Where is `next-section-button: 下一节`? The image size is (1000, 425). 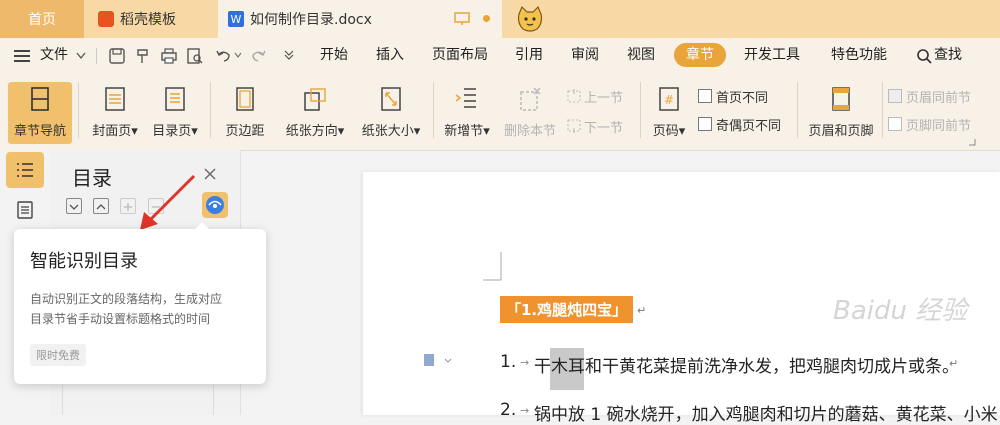
next-section-button: 下一节 is located at coordinates (594, 126).